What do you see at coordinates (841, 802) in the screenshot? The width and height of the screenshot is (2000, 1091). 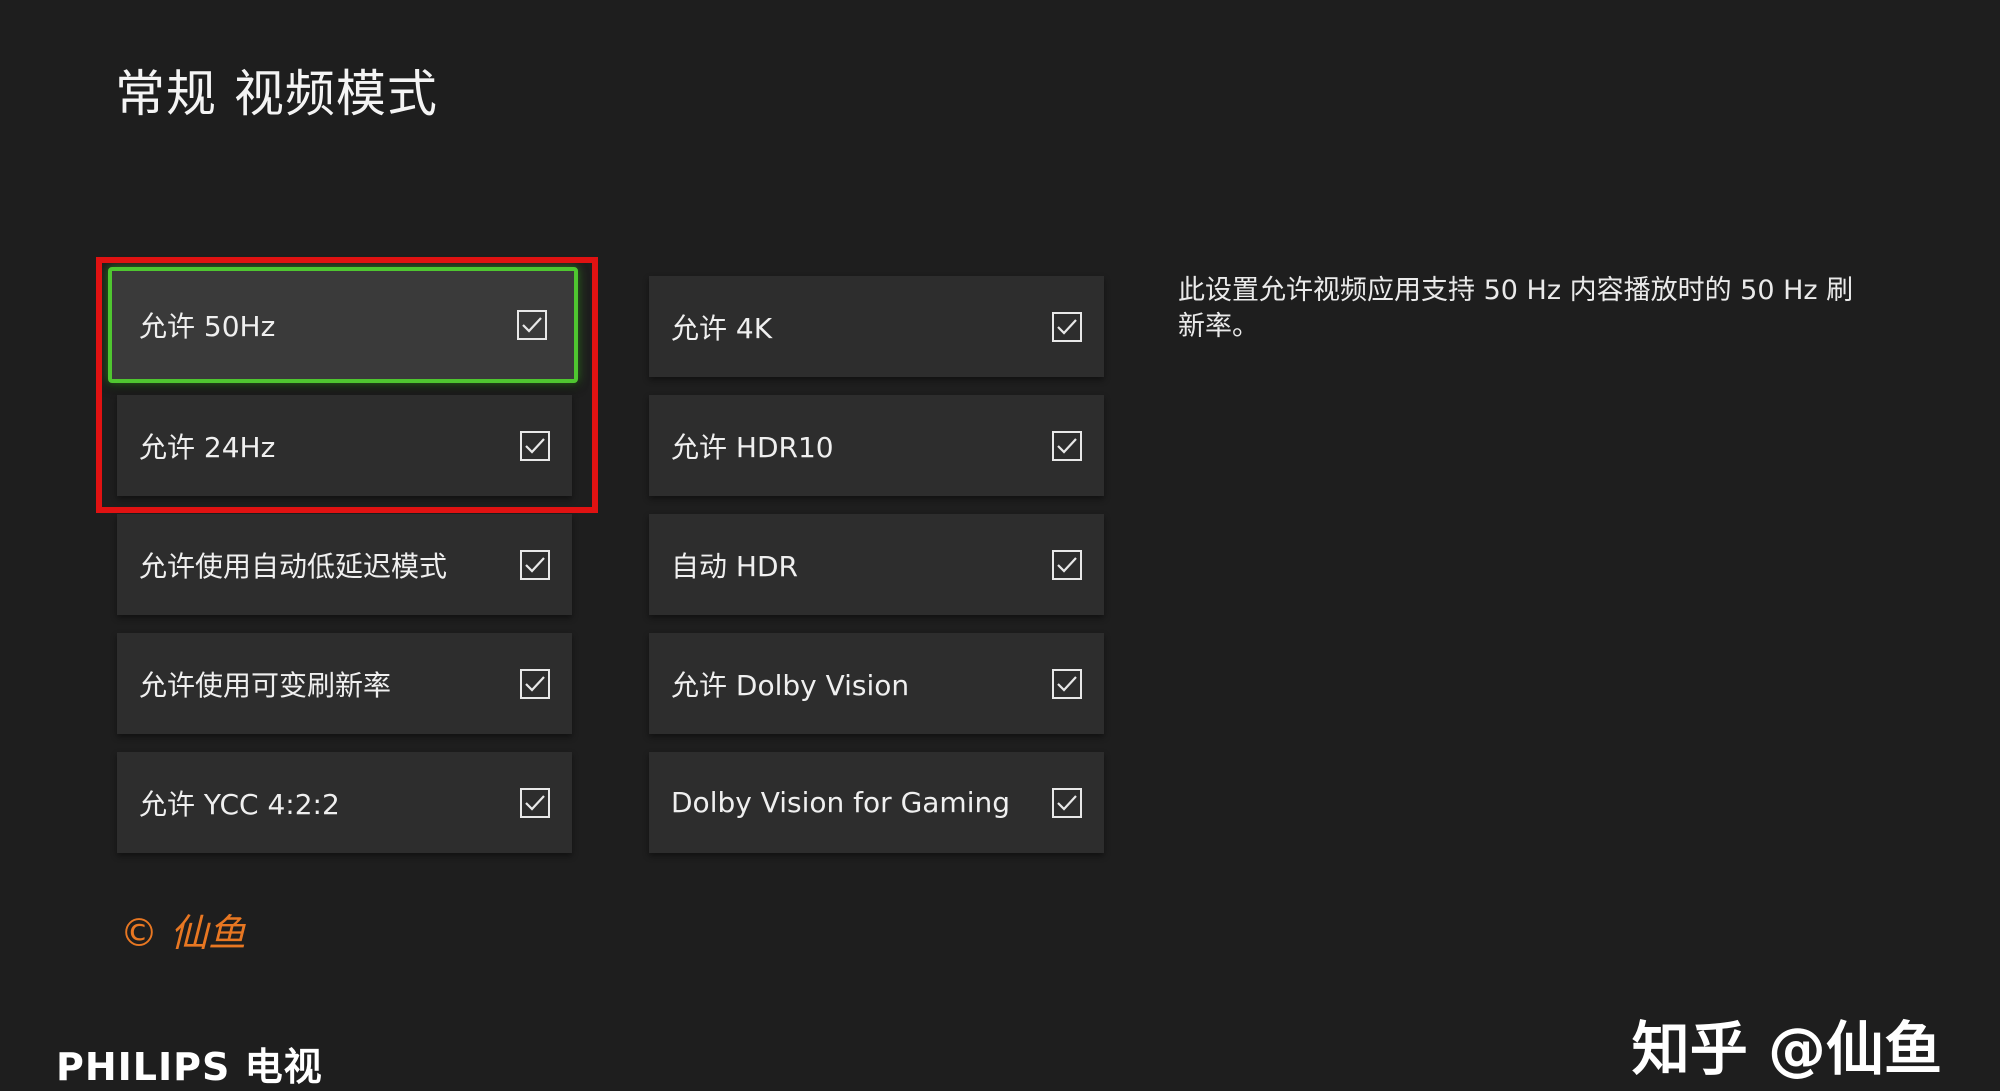 I see `dolby-vision-gaming-label: Dolby Vision for Gaming` at bounding box center [841, 802].